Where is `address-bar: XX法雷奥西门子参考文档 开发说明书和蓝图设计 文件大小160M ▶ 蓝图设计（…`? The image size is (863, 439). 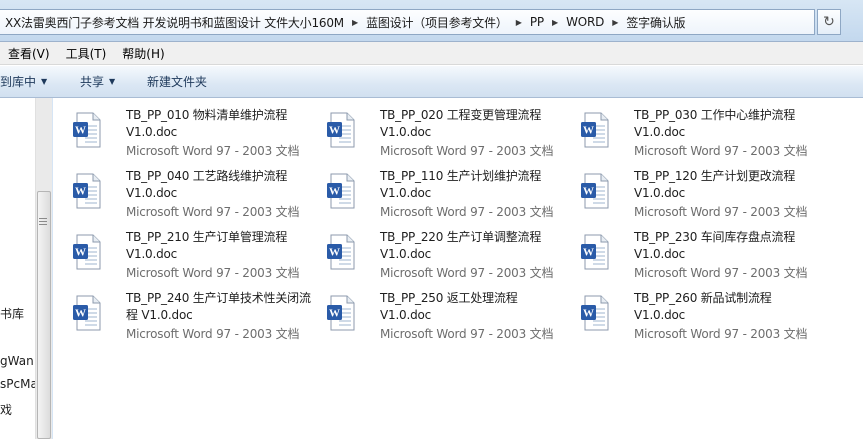
address-bar: XX法雷奥西门子参考文档 开发说明书和蓝图设计 文件大小160M ▶ 蓝图设计（… is located at coordinates (431, 21).